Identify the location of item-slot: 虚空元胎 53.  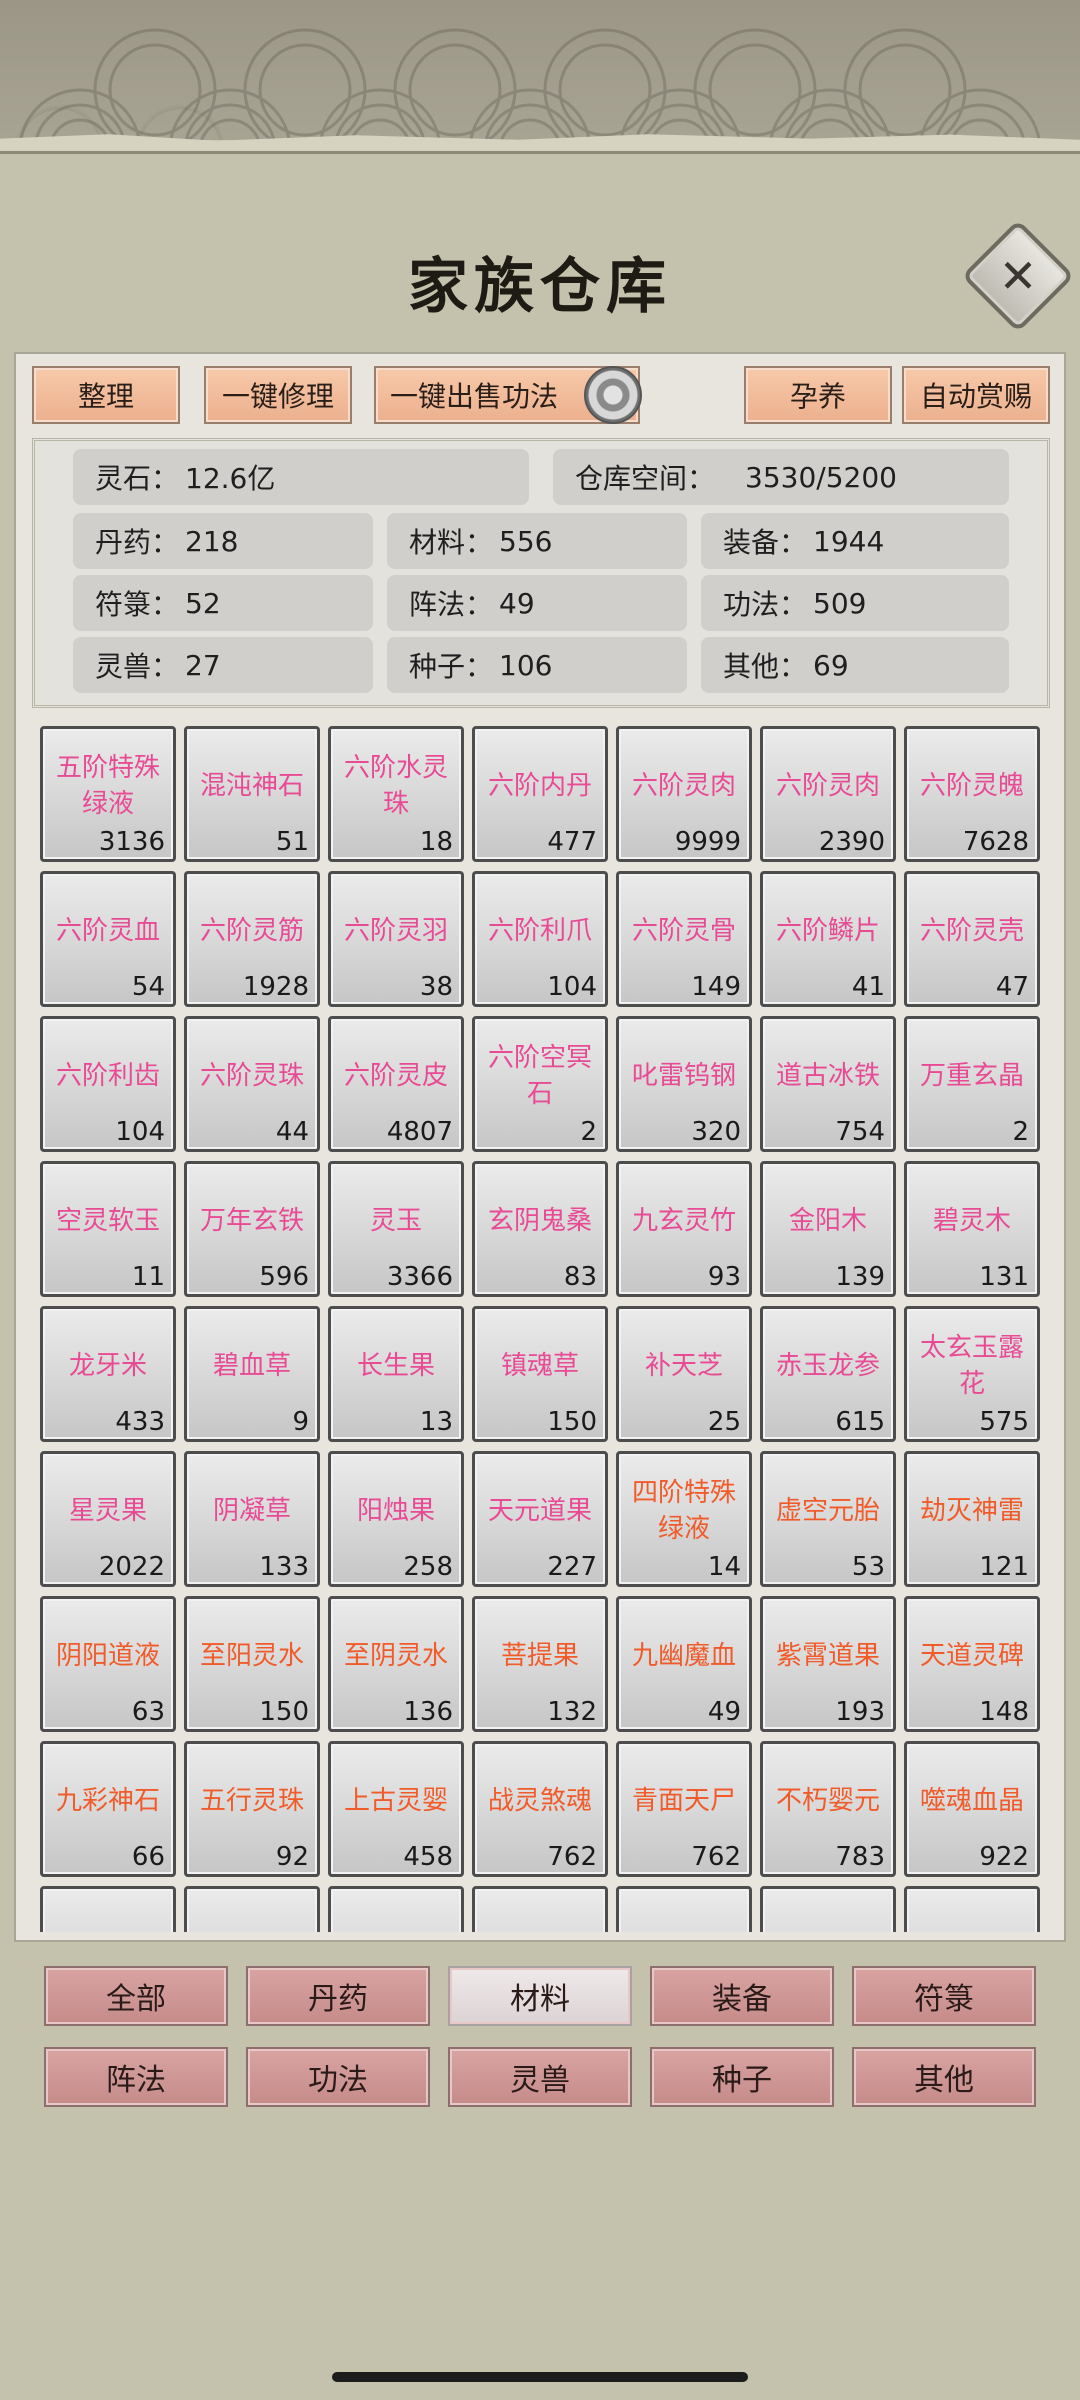
(828, 1519).